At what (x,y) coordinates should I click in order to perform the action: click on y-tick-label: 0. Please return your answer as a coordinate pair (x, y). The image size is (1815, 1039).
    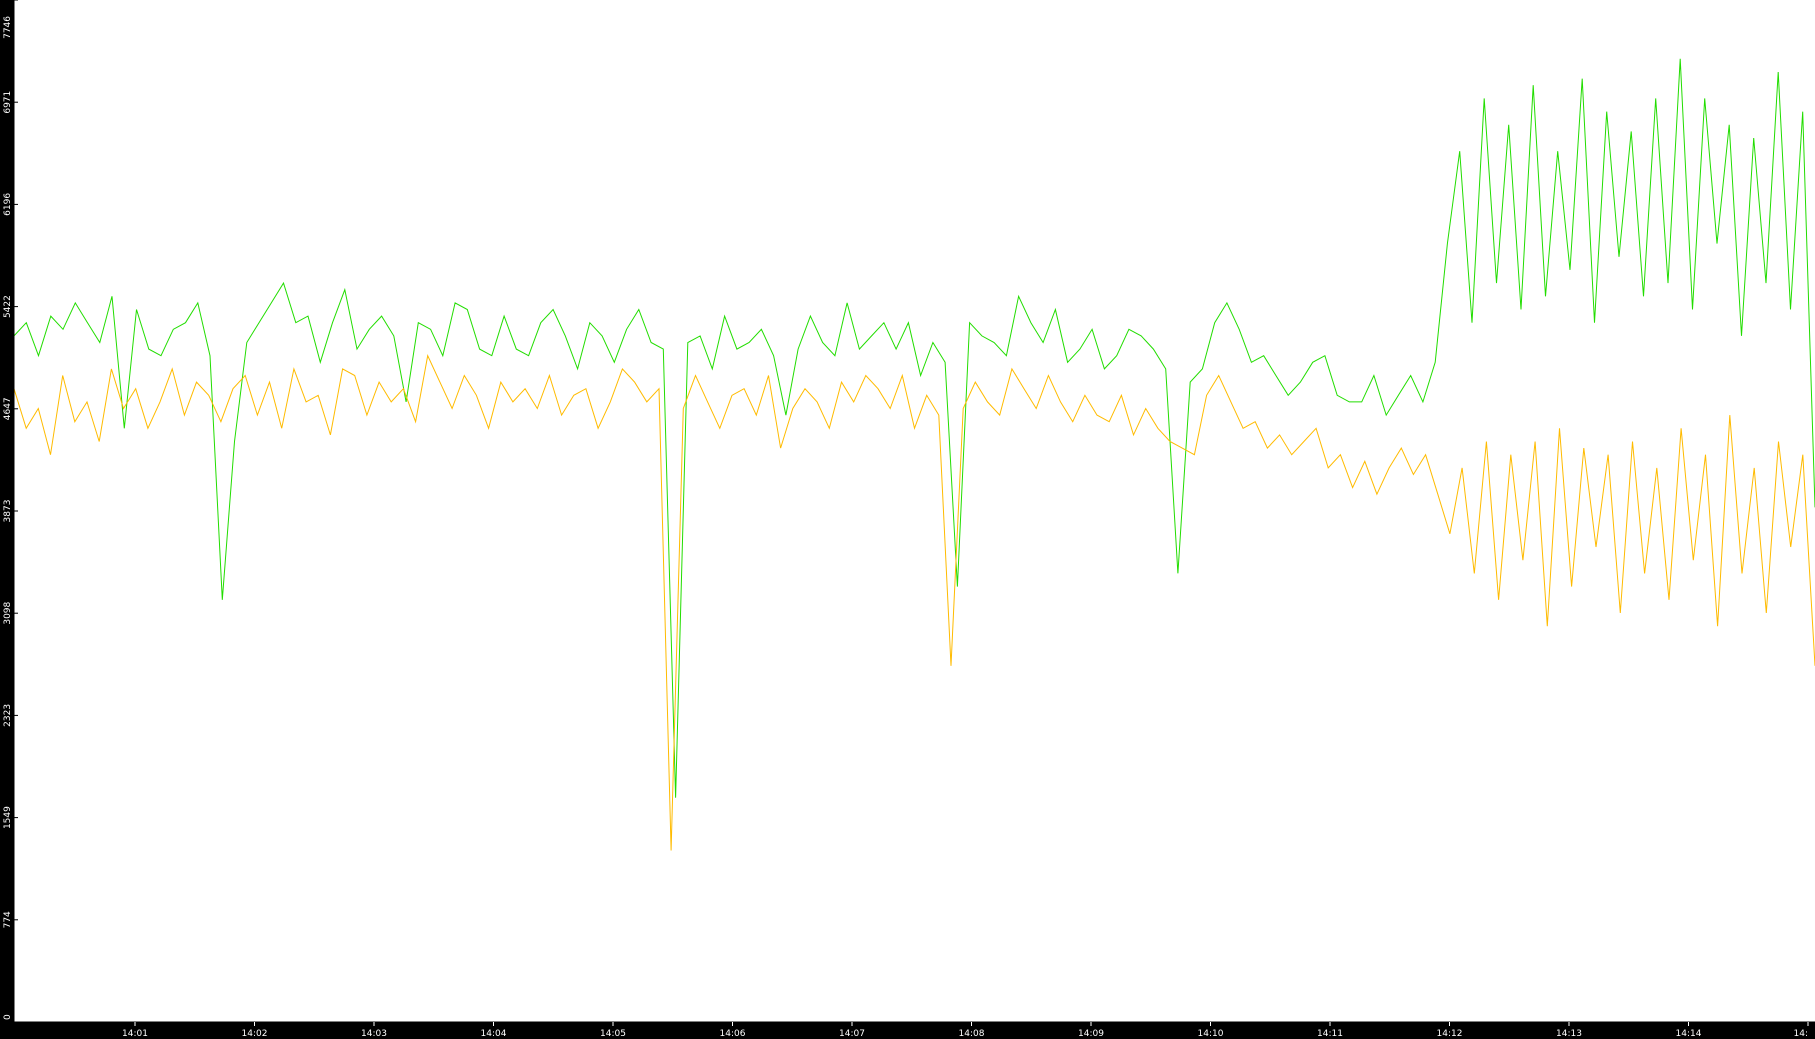
    Looking at the image, I should click on (8, 1017).